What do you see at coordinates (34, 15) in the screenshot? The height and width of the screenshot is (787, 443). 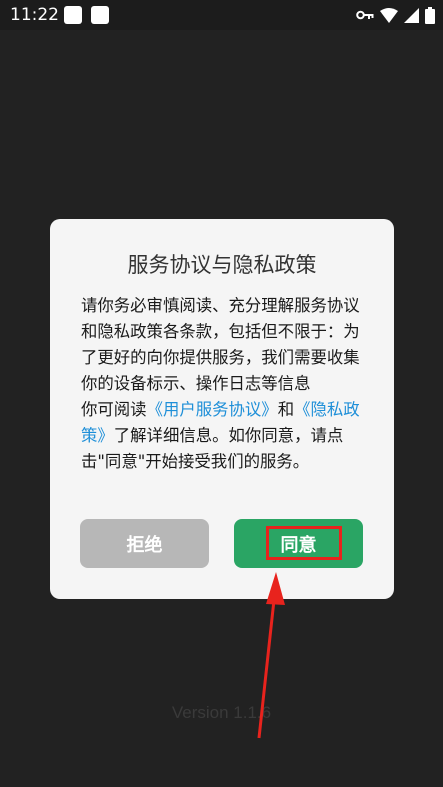 I see `status-time: 11:22` at bounding box center [34, 15].